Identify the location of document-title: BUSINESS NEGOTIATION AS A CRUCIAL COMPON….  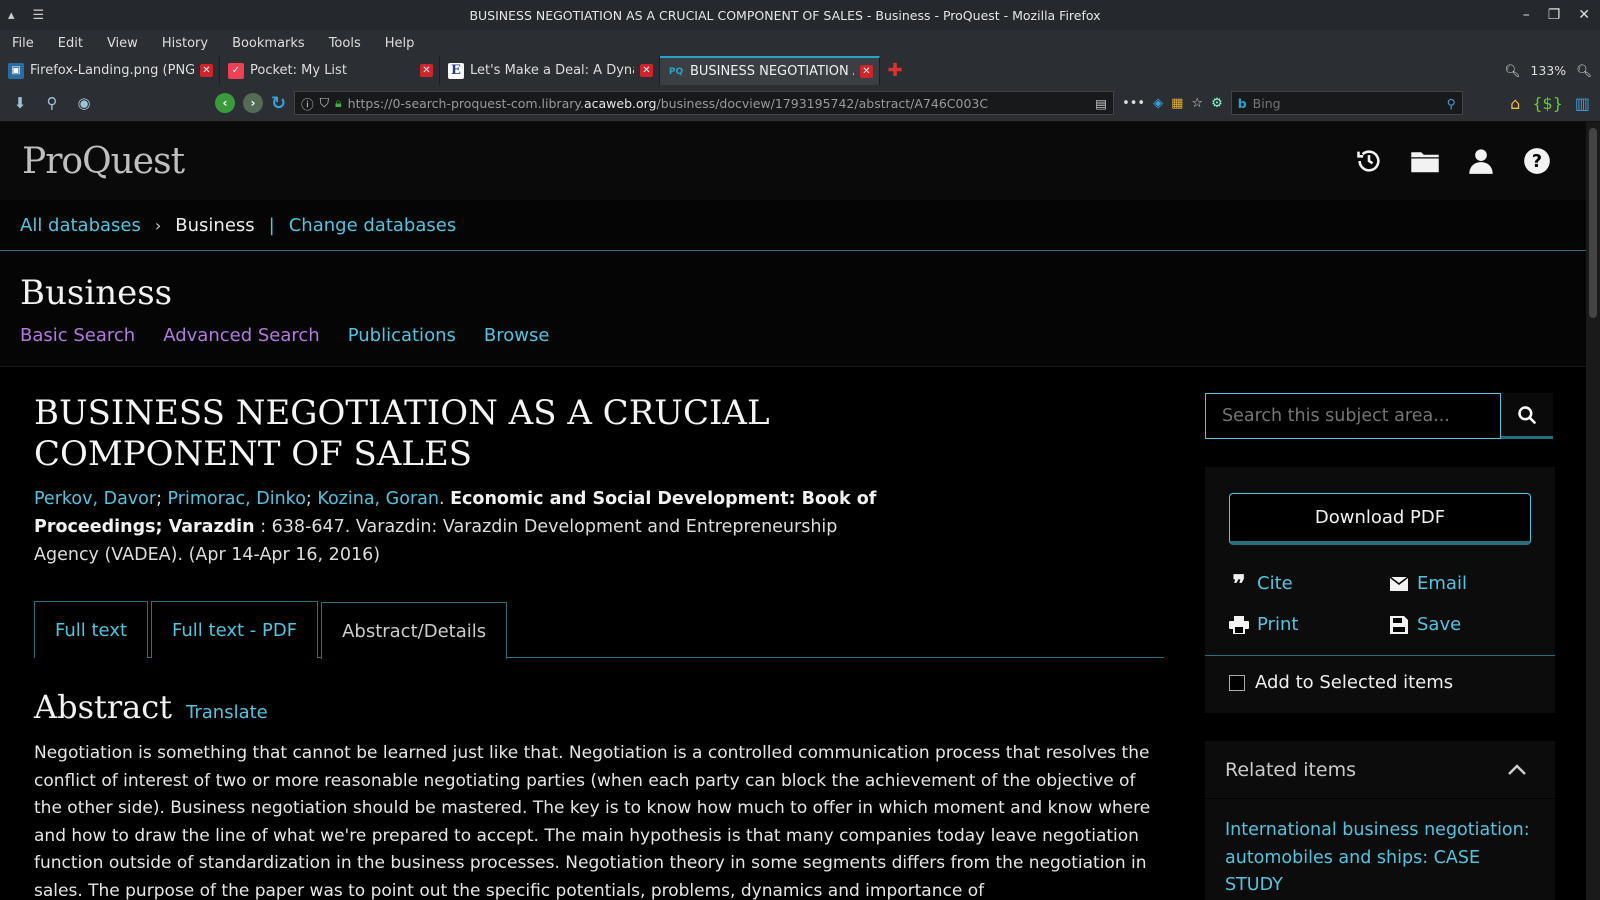
(402, 433).